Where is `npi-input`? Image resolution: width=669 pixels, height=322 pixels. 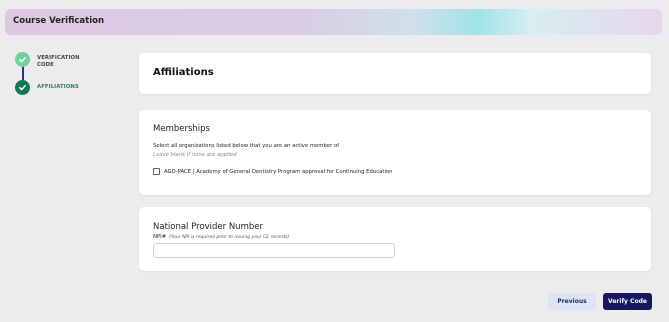
npi-input is located at coordinates (274, 250).